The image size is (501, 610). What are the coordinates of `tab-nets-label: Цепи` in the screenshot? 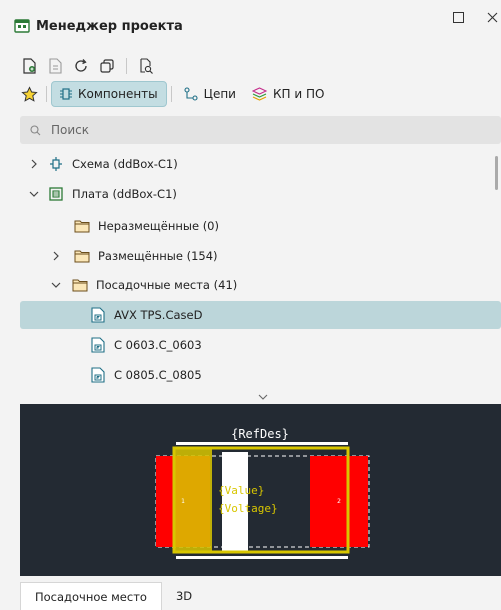 It's located at (219, 94).